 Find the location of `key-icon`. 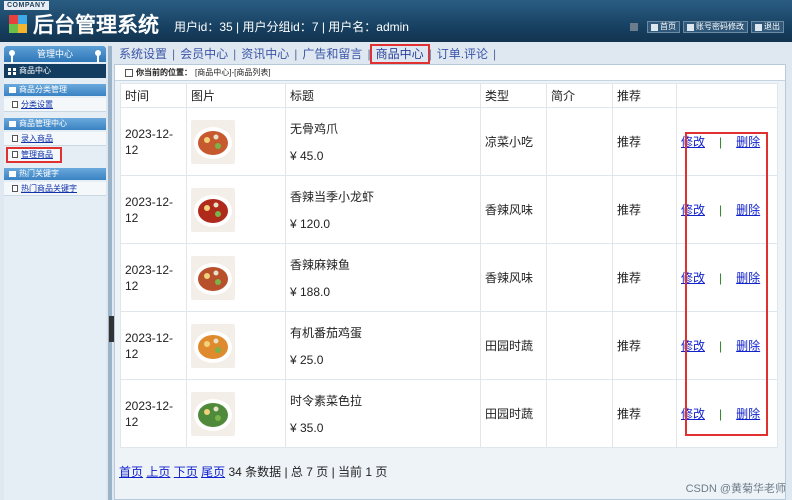

key-icon is located at coordinates (690, 27).